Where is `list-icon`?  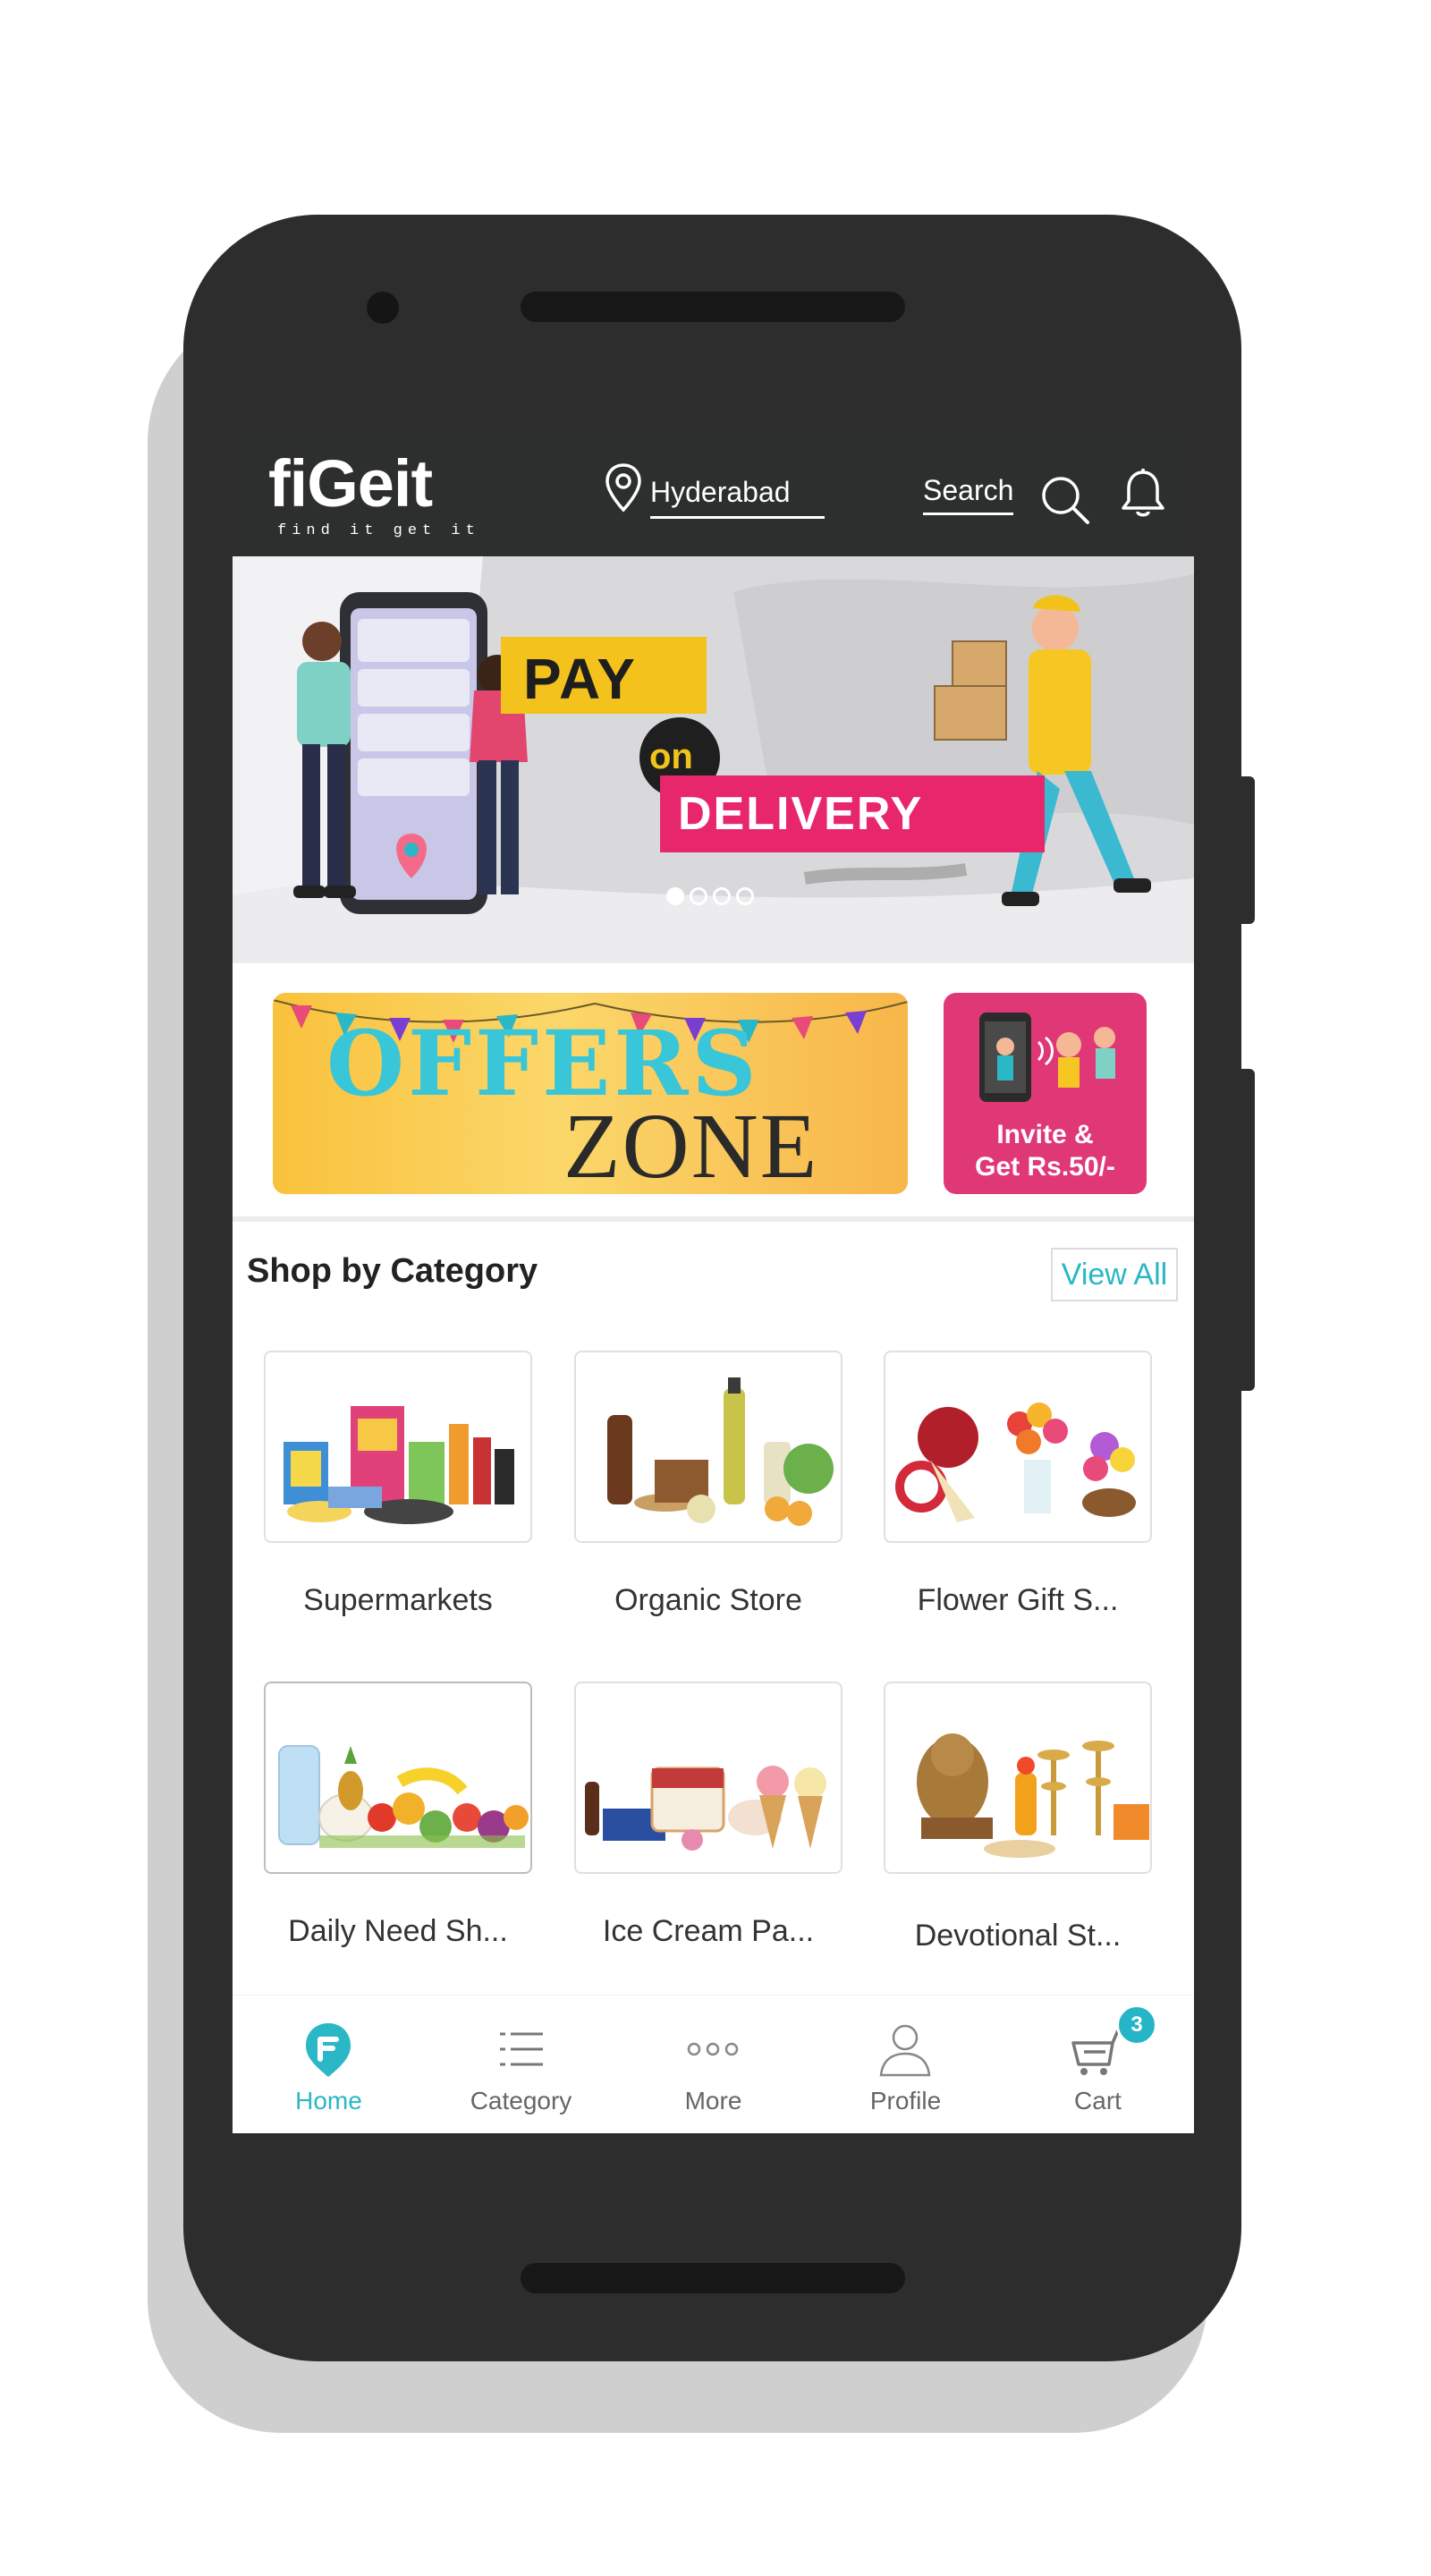 list-icon is located at coordinates (522, 2049).